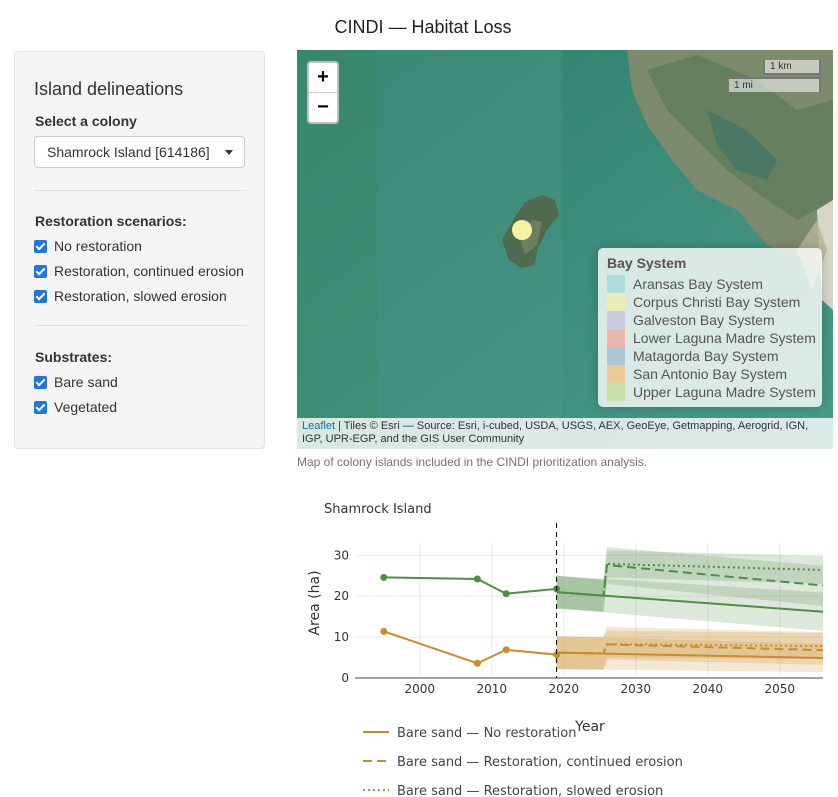 This screenshot has height=797, width=838. Describe the element at coordinates (697, 374) in the screenshot. I see `legend-item: San Antonio Bay System` at that location.